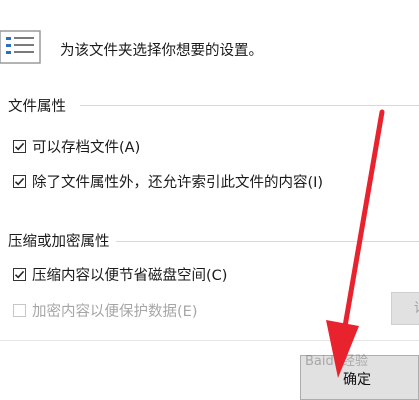 The height and width of the screenshot is (400, 419). Describe the element at coordinates (86, 148) in the screenshot. I see `archive-label: 可以存档文件(A)` at that location.